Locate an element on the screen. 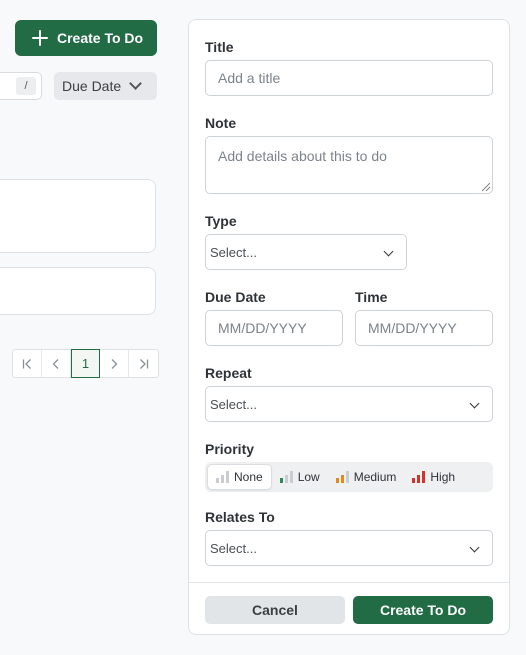  prev-page-button is located at coordinates (56, 363).